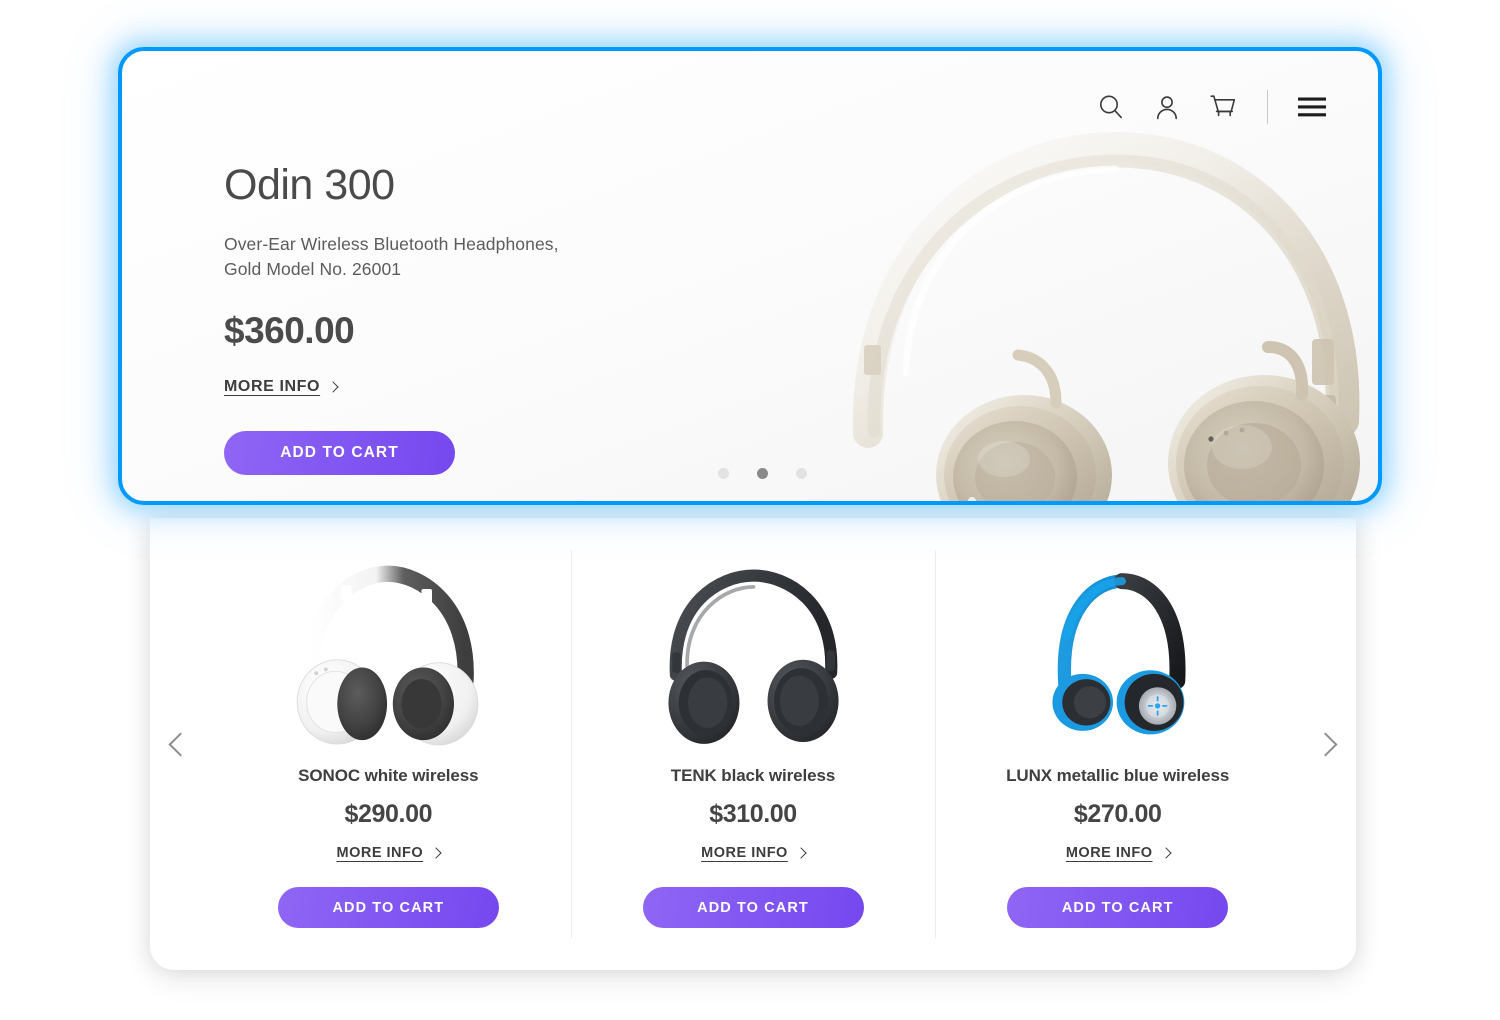 The image size is (1500, 1020). Describe the element at coordinates (1111, 107) in the screenshot. I see `search-icon` at that location.